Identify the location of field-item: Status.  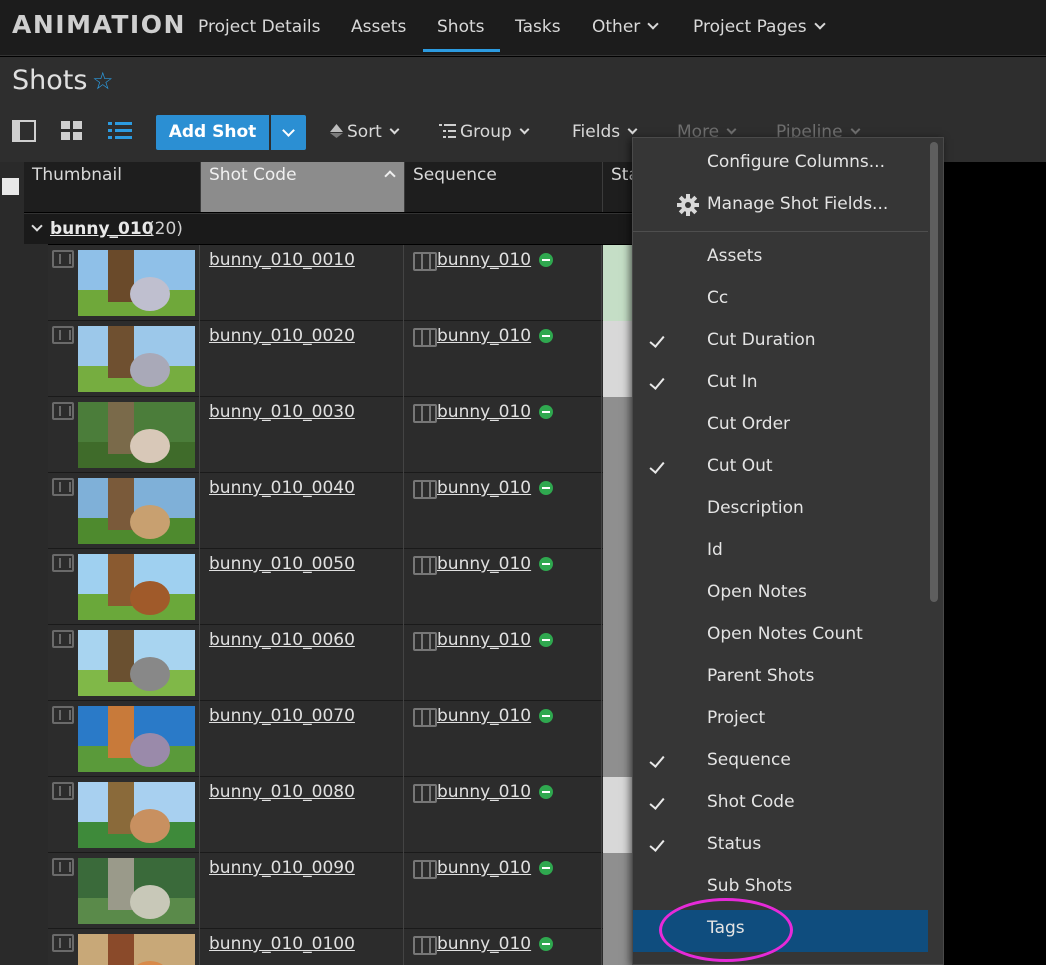
(780, 847).